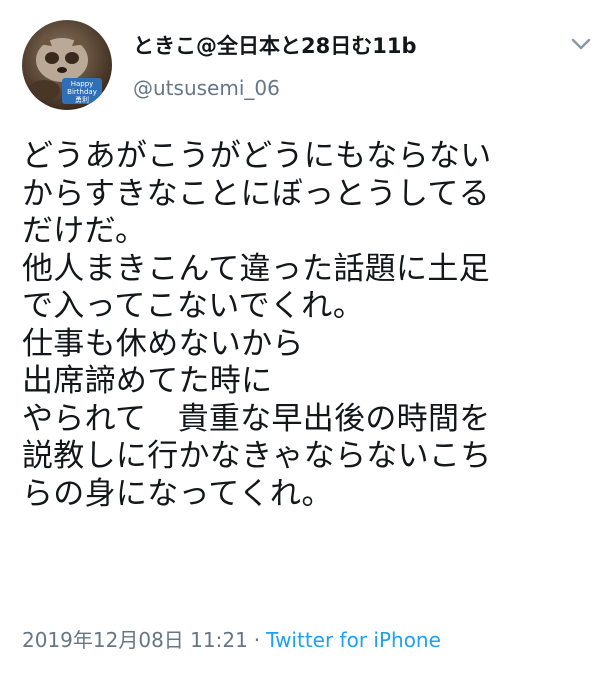  What do you see at coordinates (206, 88) in the screenshot?
I see `user-handle: @utsusemi_06` at bounding box center [206, 88].